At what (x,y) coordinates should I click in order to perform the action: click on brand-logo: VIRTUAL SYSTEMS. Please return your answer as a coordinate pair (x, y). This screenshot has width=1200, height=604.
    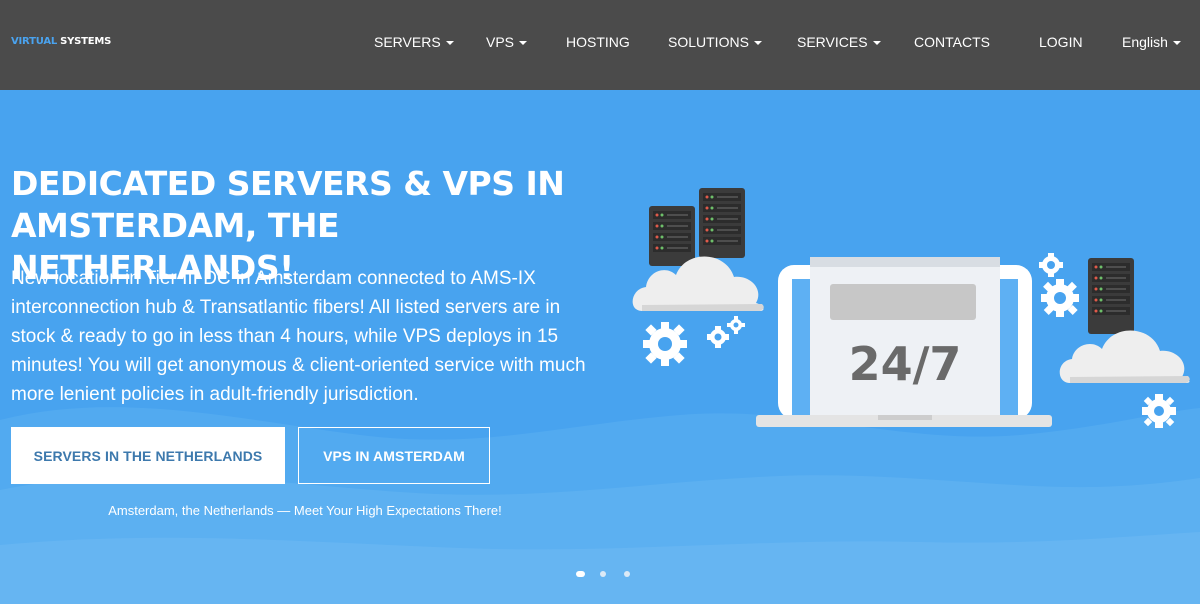
    Looking at the image, I should click on (61, 42).